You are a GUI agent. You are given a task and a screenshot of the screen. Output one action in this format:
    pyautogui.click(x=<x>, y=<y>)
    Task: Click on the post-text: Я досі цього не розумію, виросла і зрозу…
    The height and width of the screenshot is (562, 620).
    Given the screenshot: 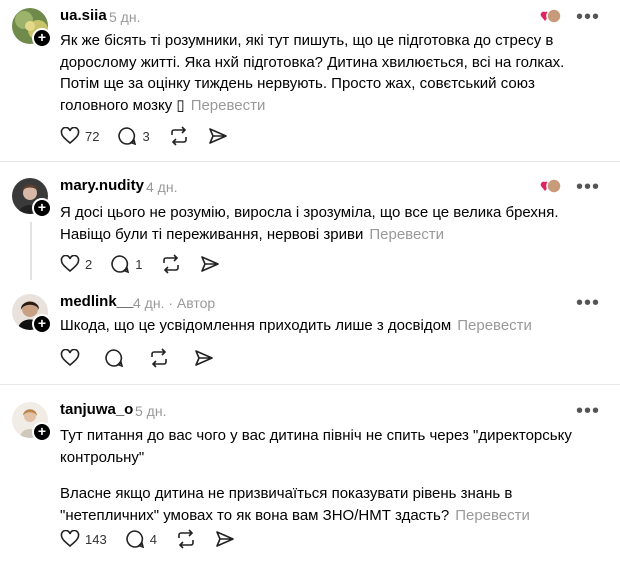 What is the action you would take?
    pyautogui.click(x=309, y=223)
    